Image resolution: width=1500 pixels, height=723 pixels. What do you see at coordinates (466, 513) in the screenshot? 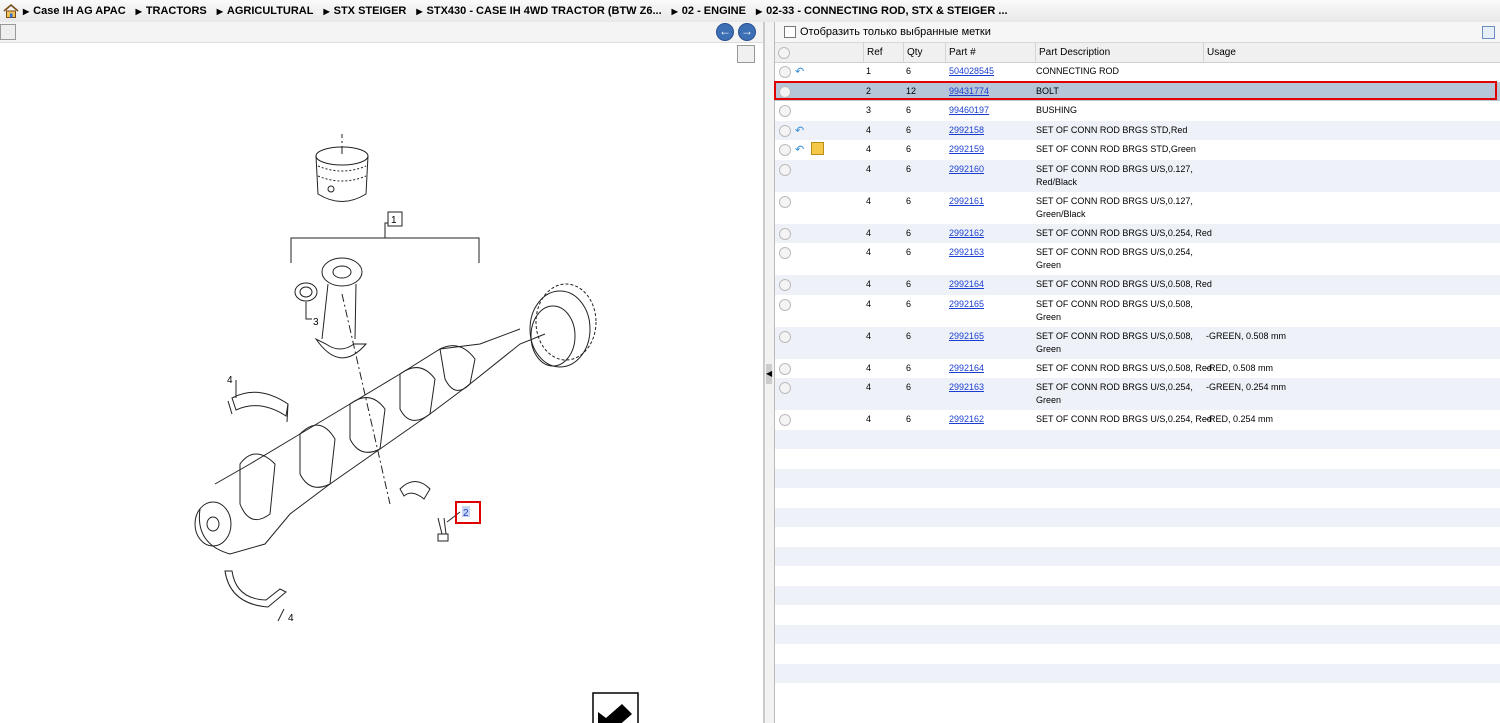
I see `callout-2: 2` at bounding box center [466, 513].